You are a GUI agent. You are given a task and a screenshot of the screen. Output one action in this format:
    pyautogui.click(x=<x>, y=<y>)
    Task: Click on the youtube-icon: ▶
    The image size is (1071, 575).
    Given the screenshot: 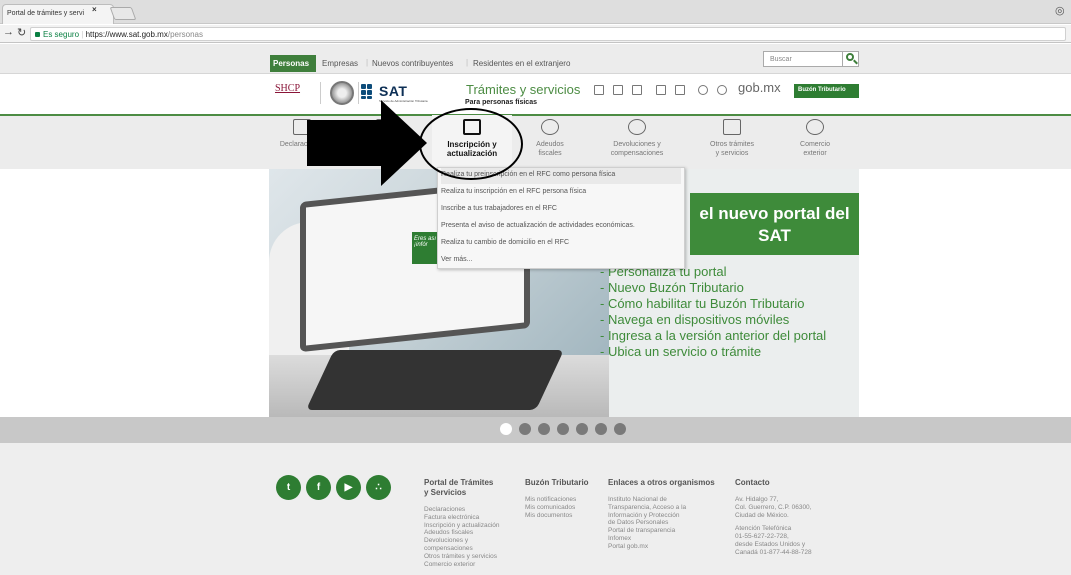 What is the action you would take?
    pyautogui.click(x=348, y=487)
    